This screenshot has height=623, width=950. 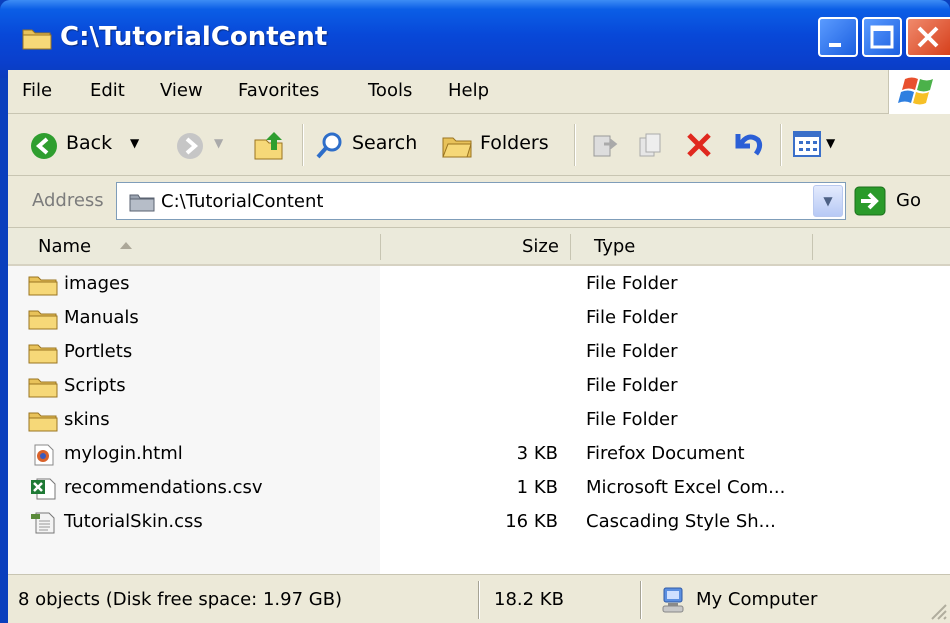 What do you see at coordinates (479, 285) in the screenshot?
I see `file-row: images File Folder` at bounding box center [479, 285].